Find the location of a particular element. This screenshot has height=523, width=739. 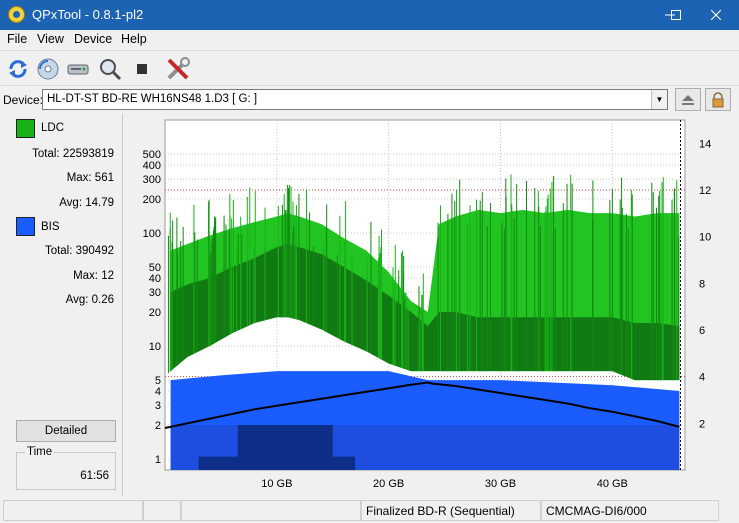

bis-max: Max: 12 is located at coordinates (93, 276).